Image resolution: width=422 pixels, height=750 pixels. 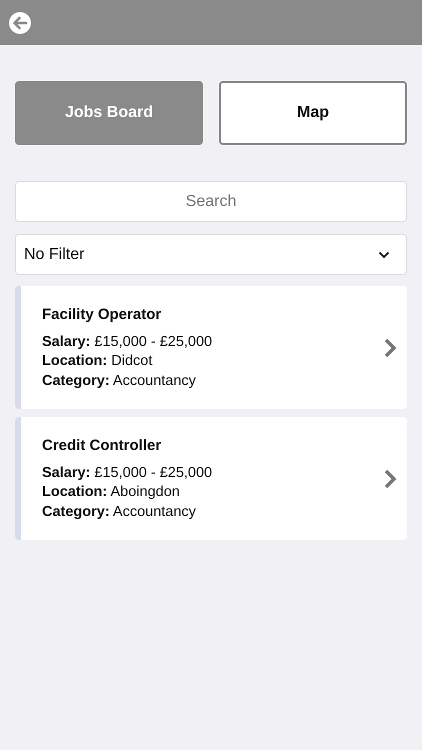 What do you see at coordinates (211, 201) in the screenshot?
I see `search-field: Search` at bounding box center [211, 201].